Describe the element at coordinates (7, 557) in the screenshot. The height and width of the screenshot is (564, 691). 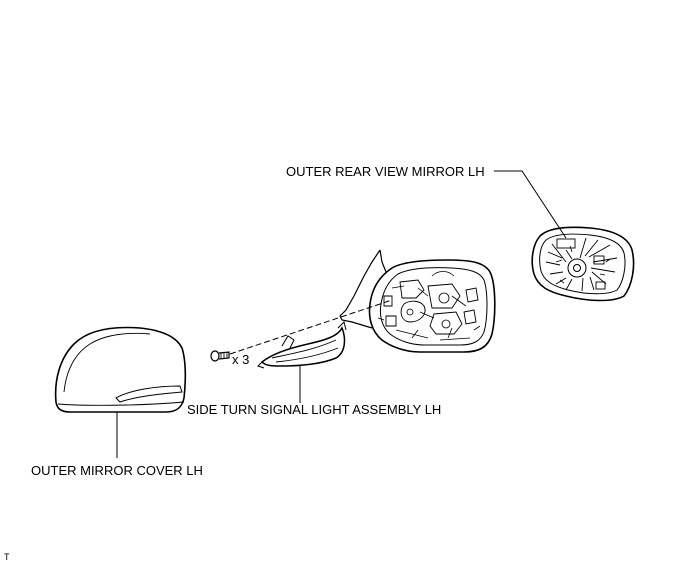
I see `illustration-code: T` at that location.